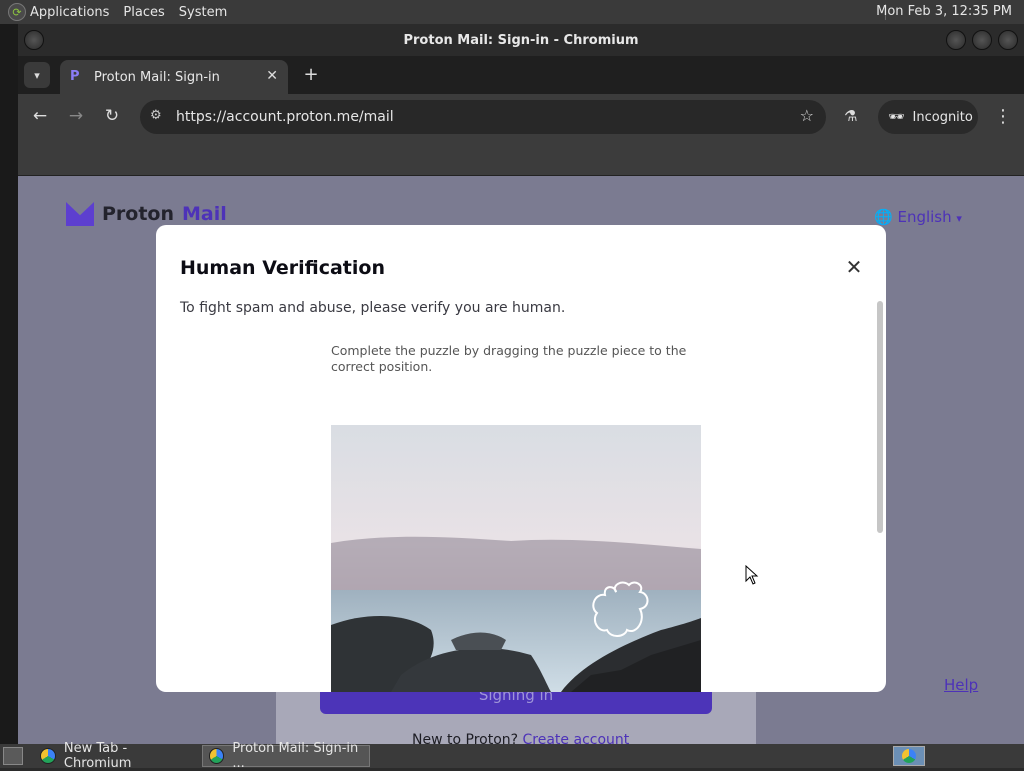 The height and width of the screenshot is (771, 1024). Describe the element at coordinates (143, 12) in the screenshot. I see `places-menu: Places` at that location.